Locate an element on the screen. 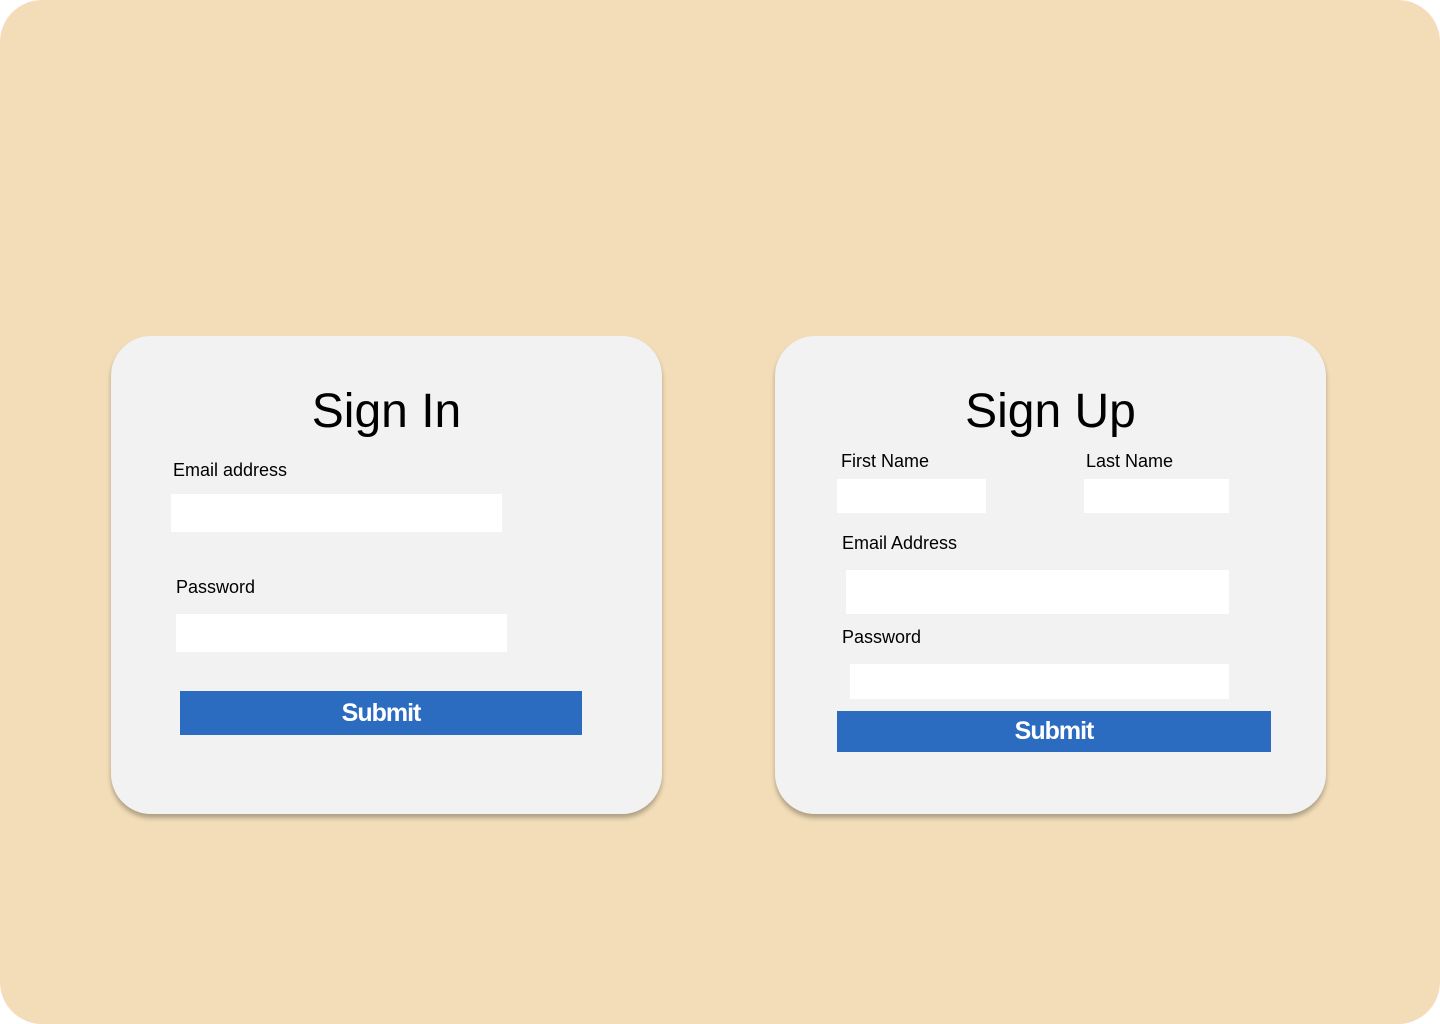  sign-up-first-name-label: First Name is located at coordinates (885, 461).